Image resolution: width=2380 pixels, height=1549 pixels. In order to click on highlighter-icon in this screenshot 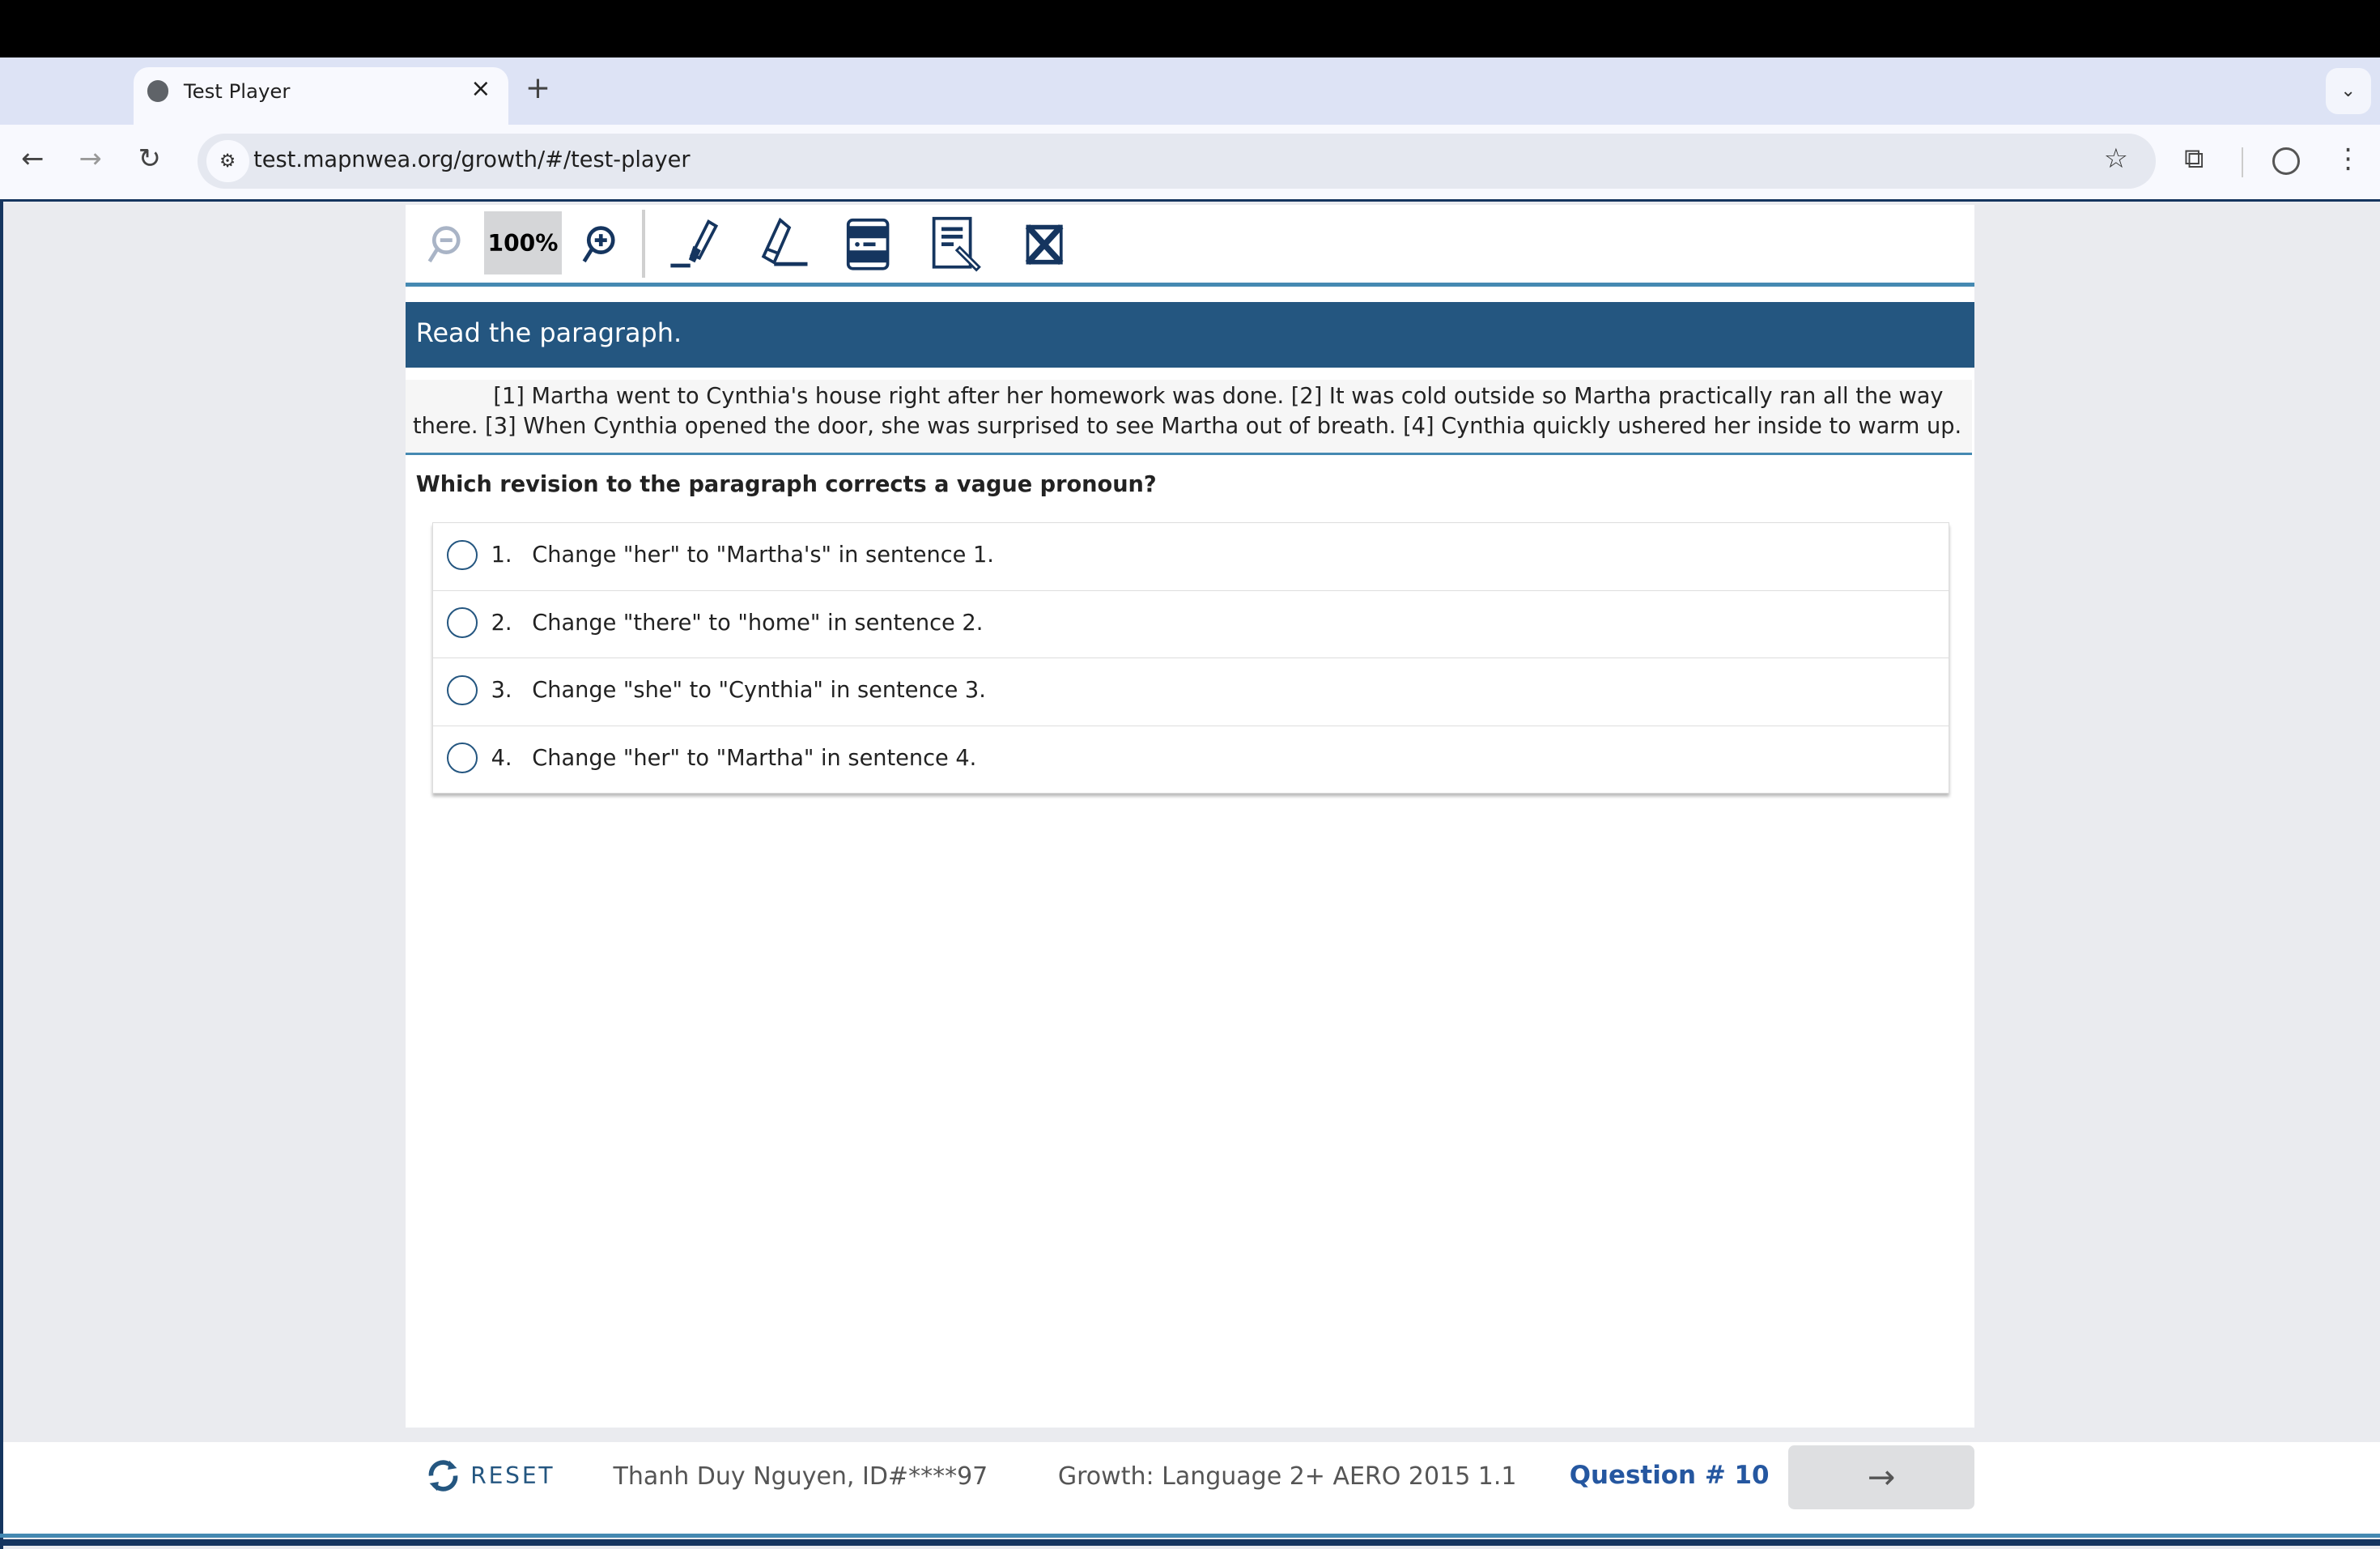, I will do `click(695, 245)`.